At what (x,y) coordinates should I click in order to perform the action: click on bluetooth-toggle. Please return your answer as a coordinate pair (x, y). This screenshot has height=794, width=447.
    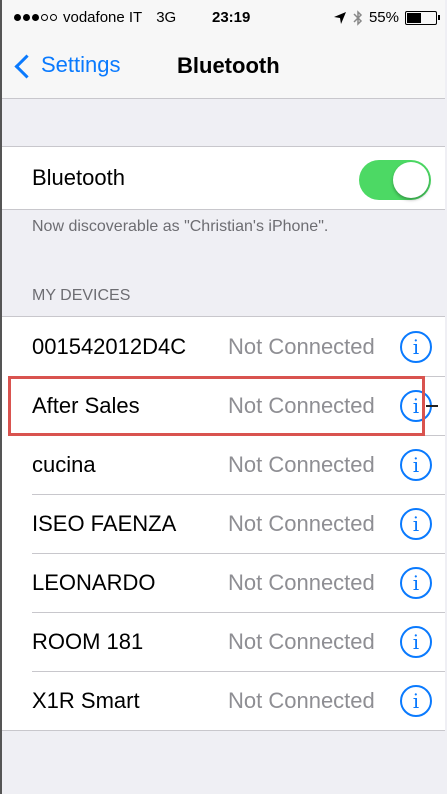
    Looking at the image, I should click on (395, 180).